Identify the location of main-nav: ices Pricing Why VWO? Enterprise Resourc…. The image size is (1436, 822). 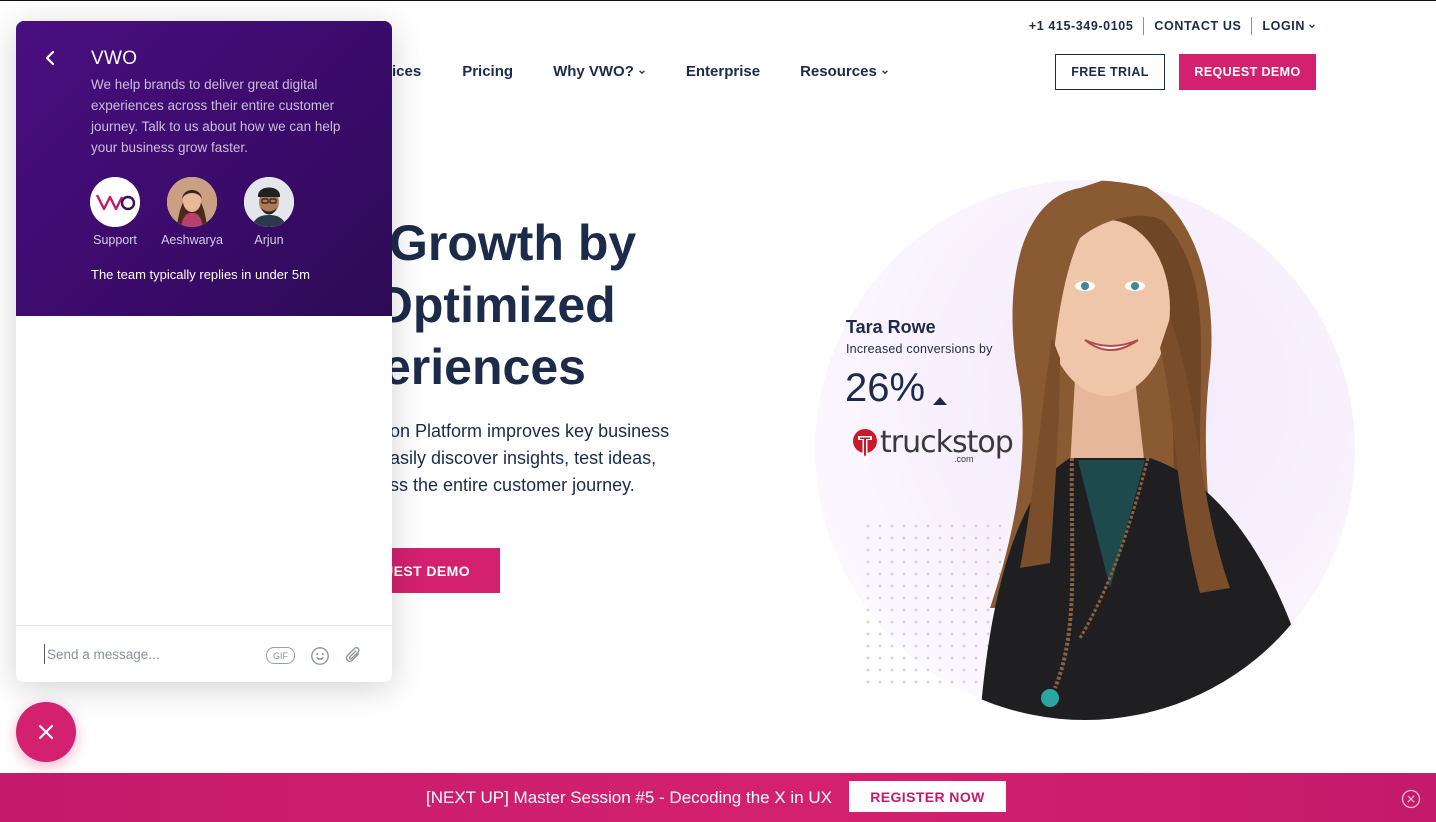
(660, 71).